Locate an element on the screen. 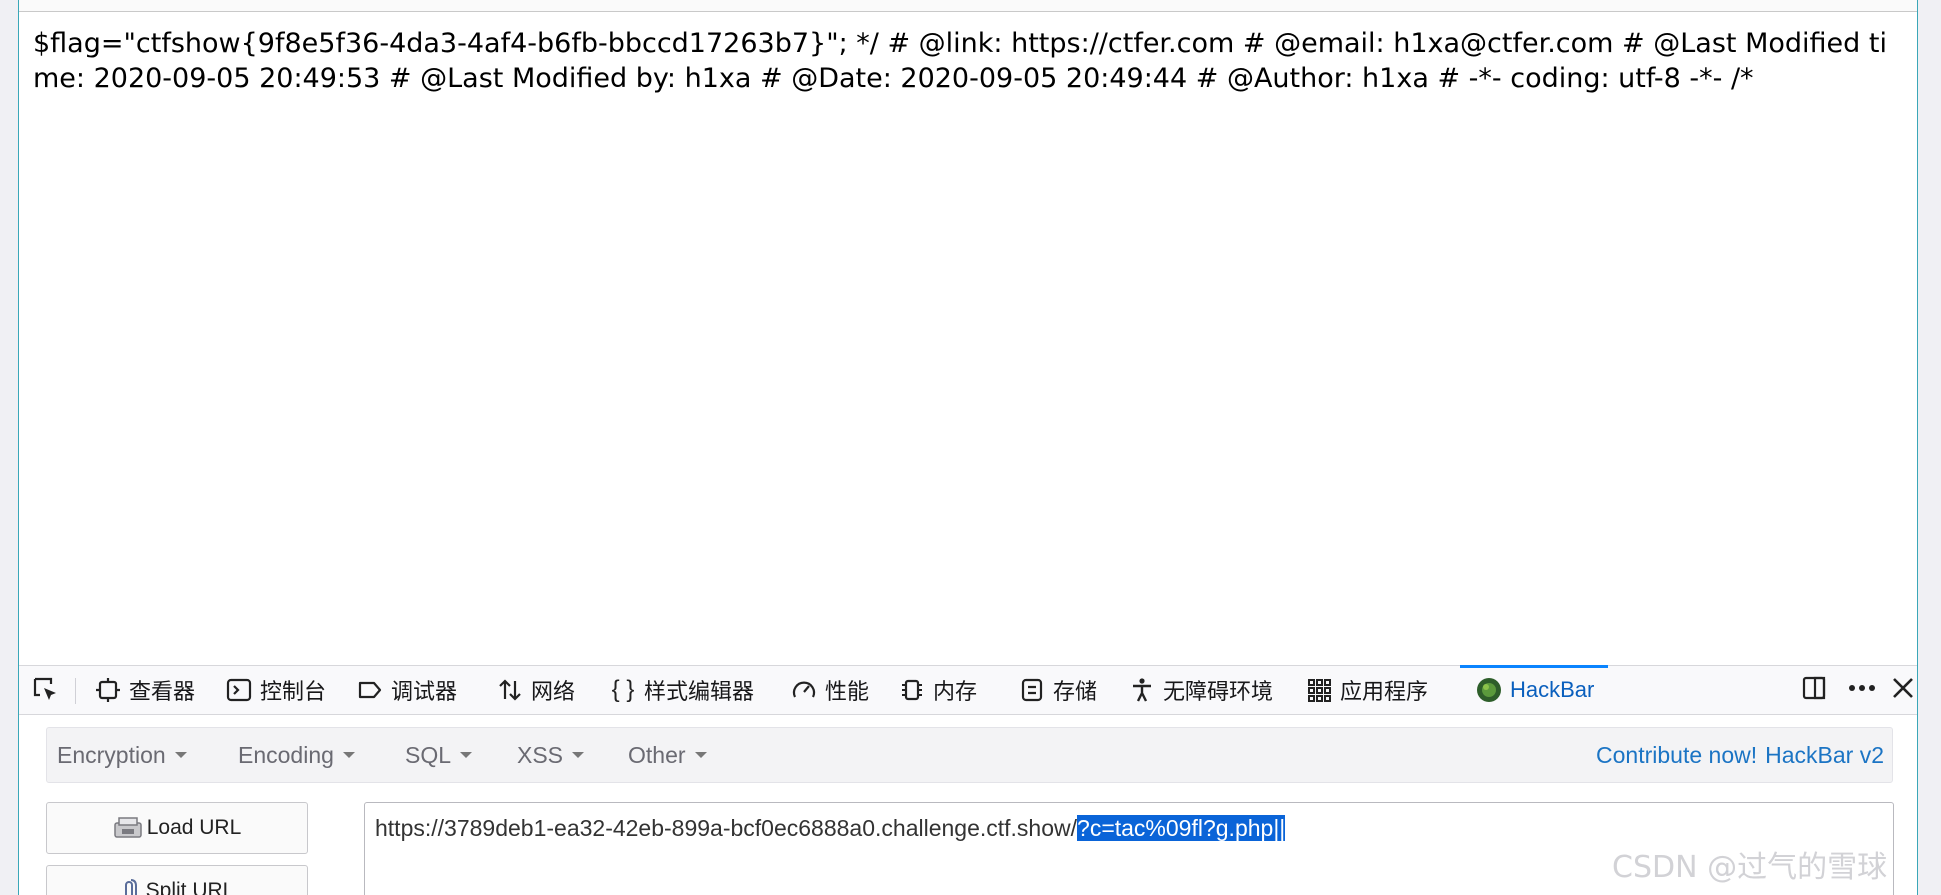 This screenshot has height=895, width=1941. menu-label: XSS is located at coordinates (540, 754).